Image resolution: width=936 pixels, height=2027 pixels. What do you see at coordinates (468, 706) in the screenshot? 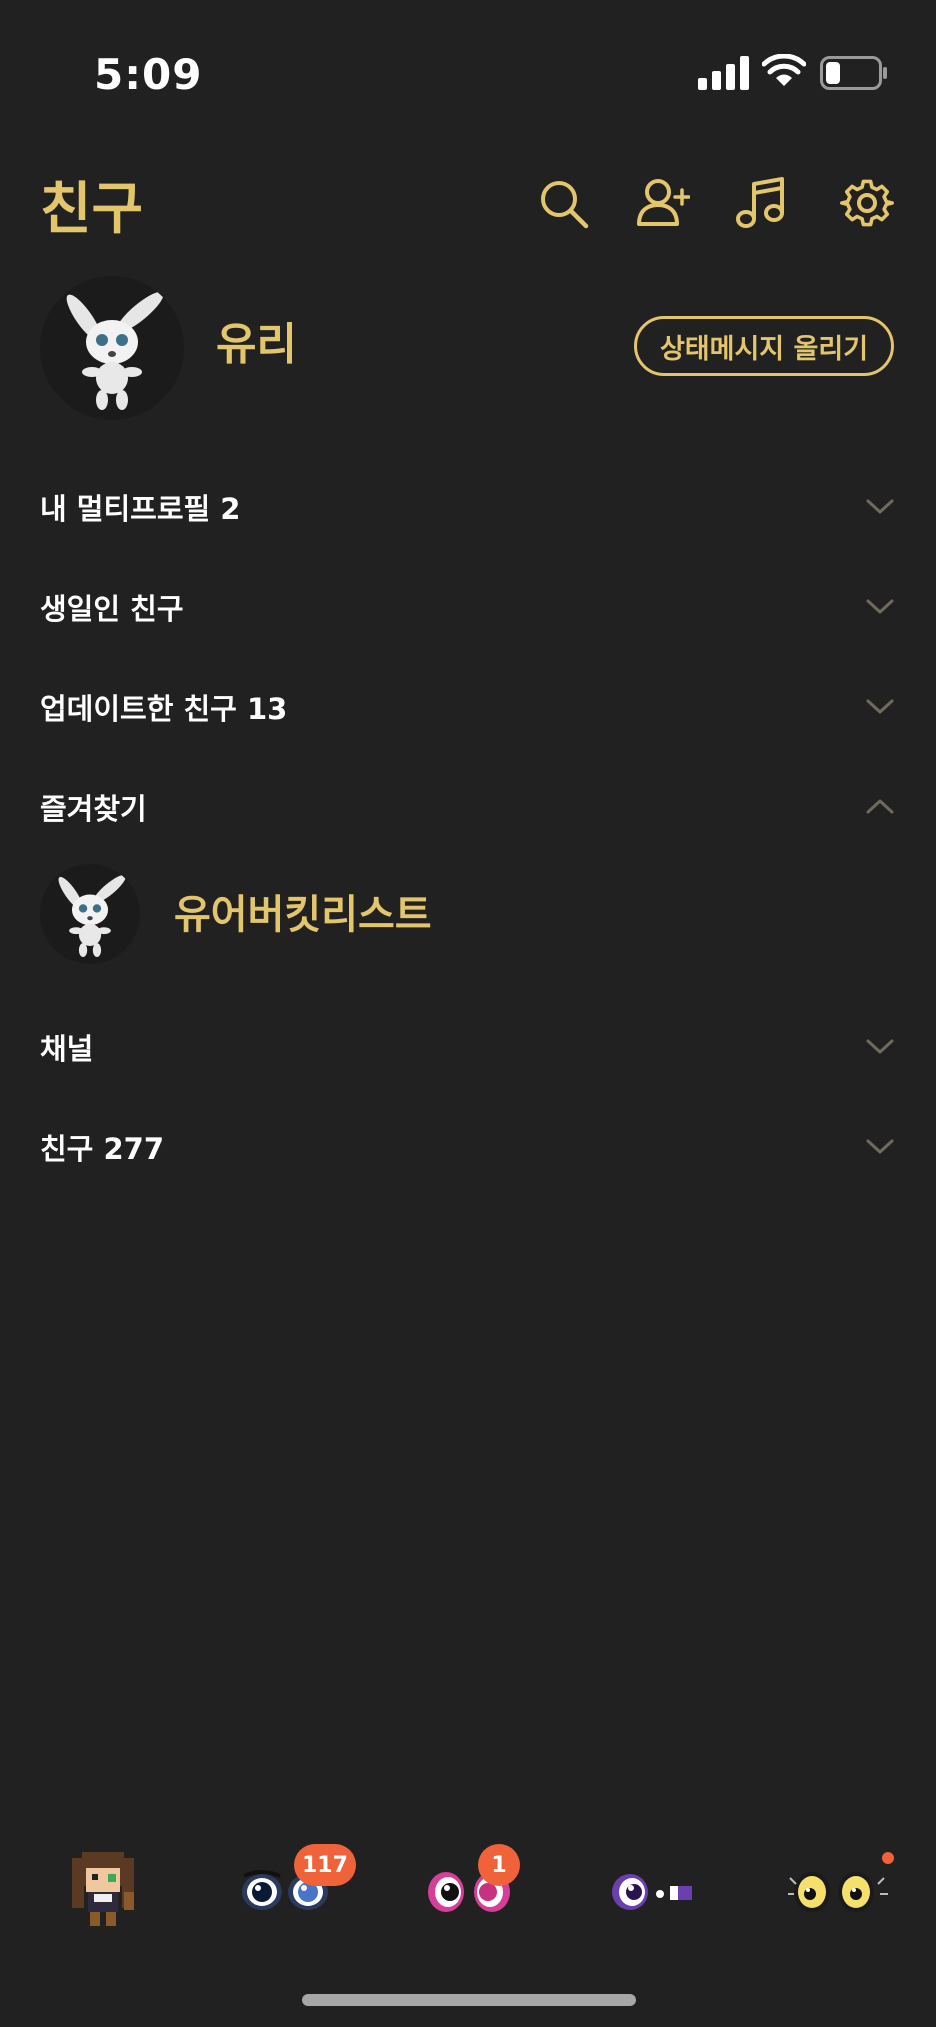
I see `section-updated-friends: 업데이트한 친구 13` at bounding box center [468, 706].